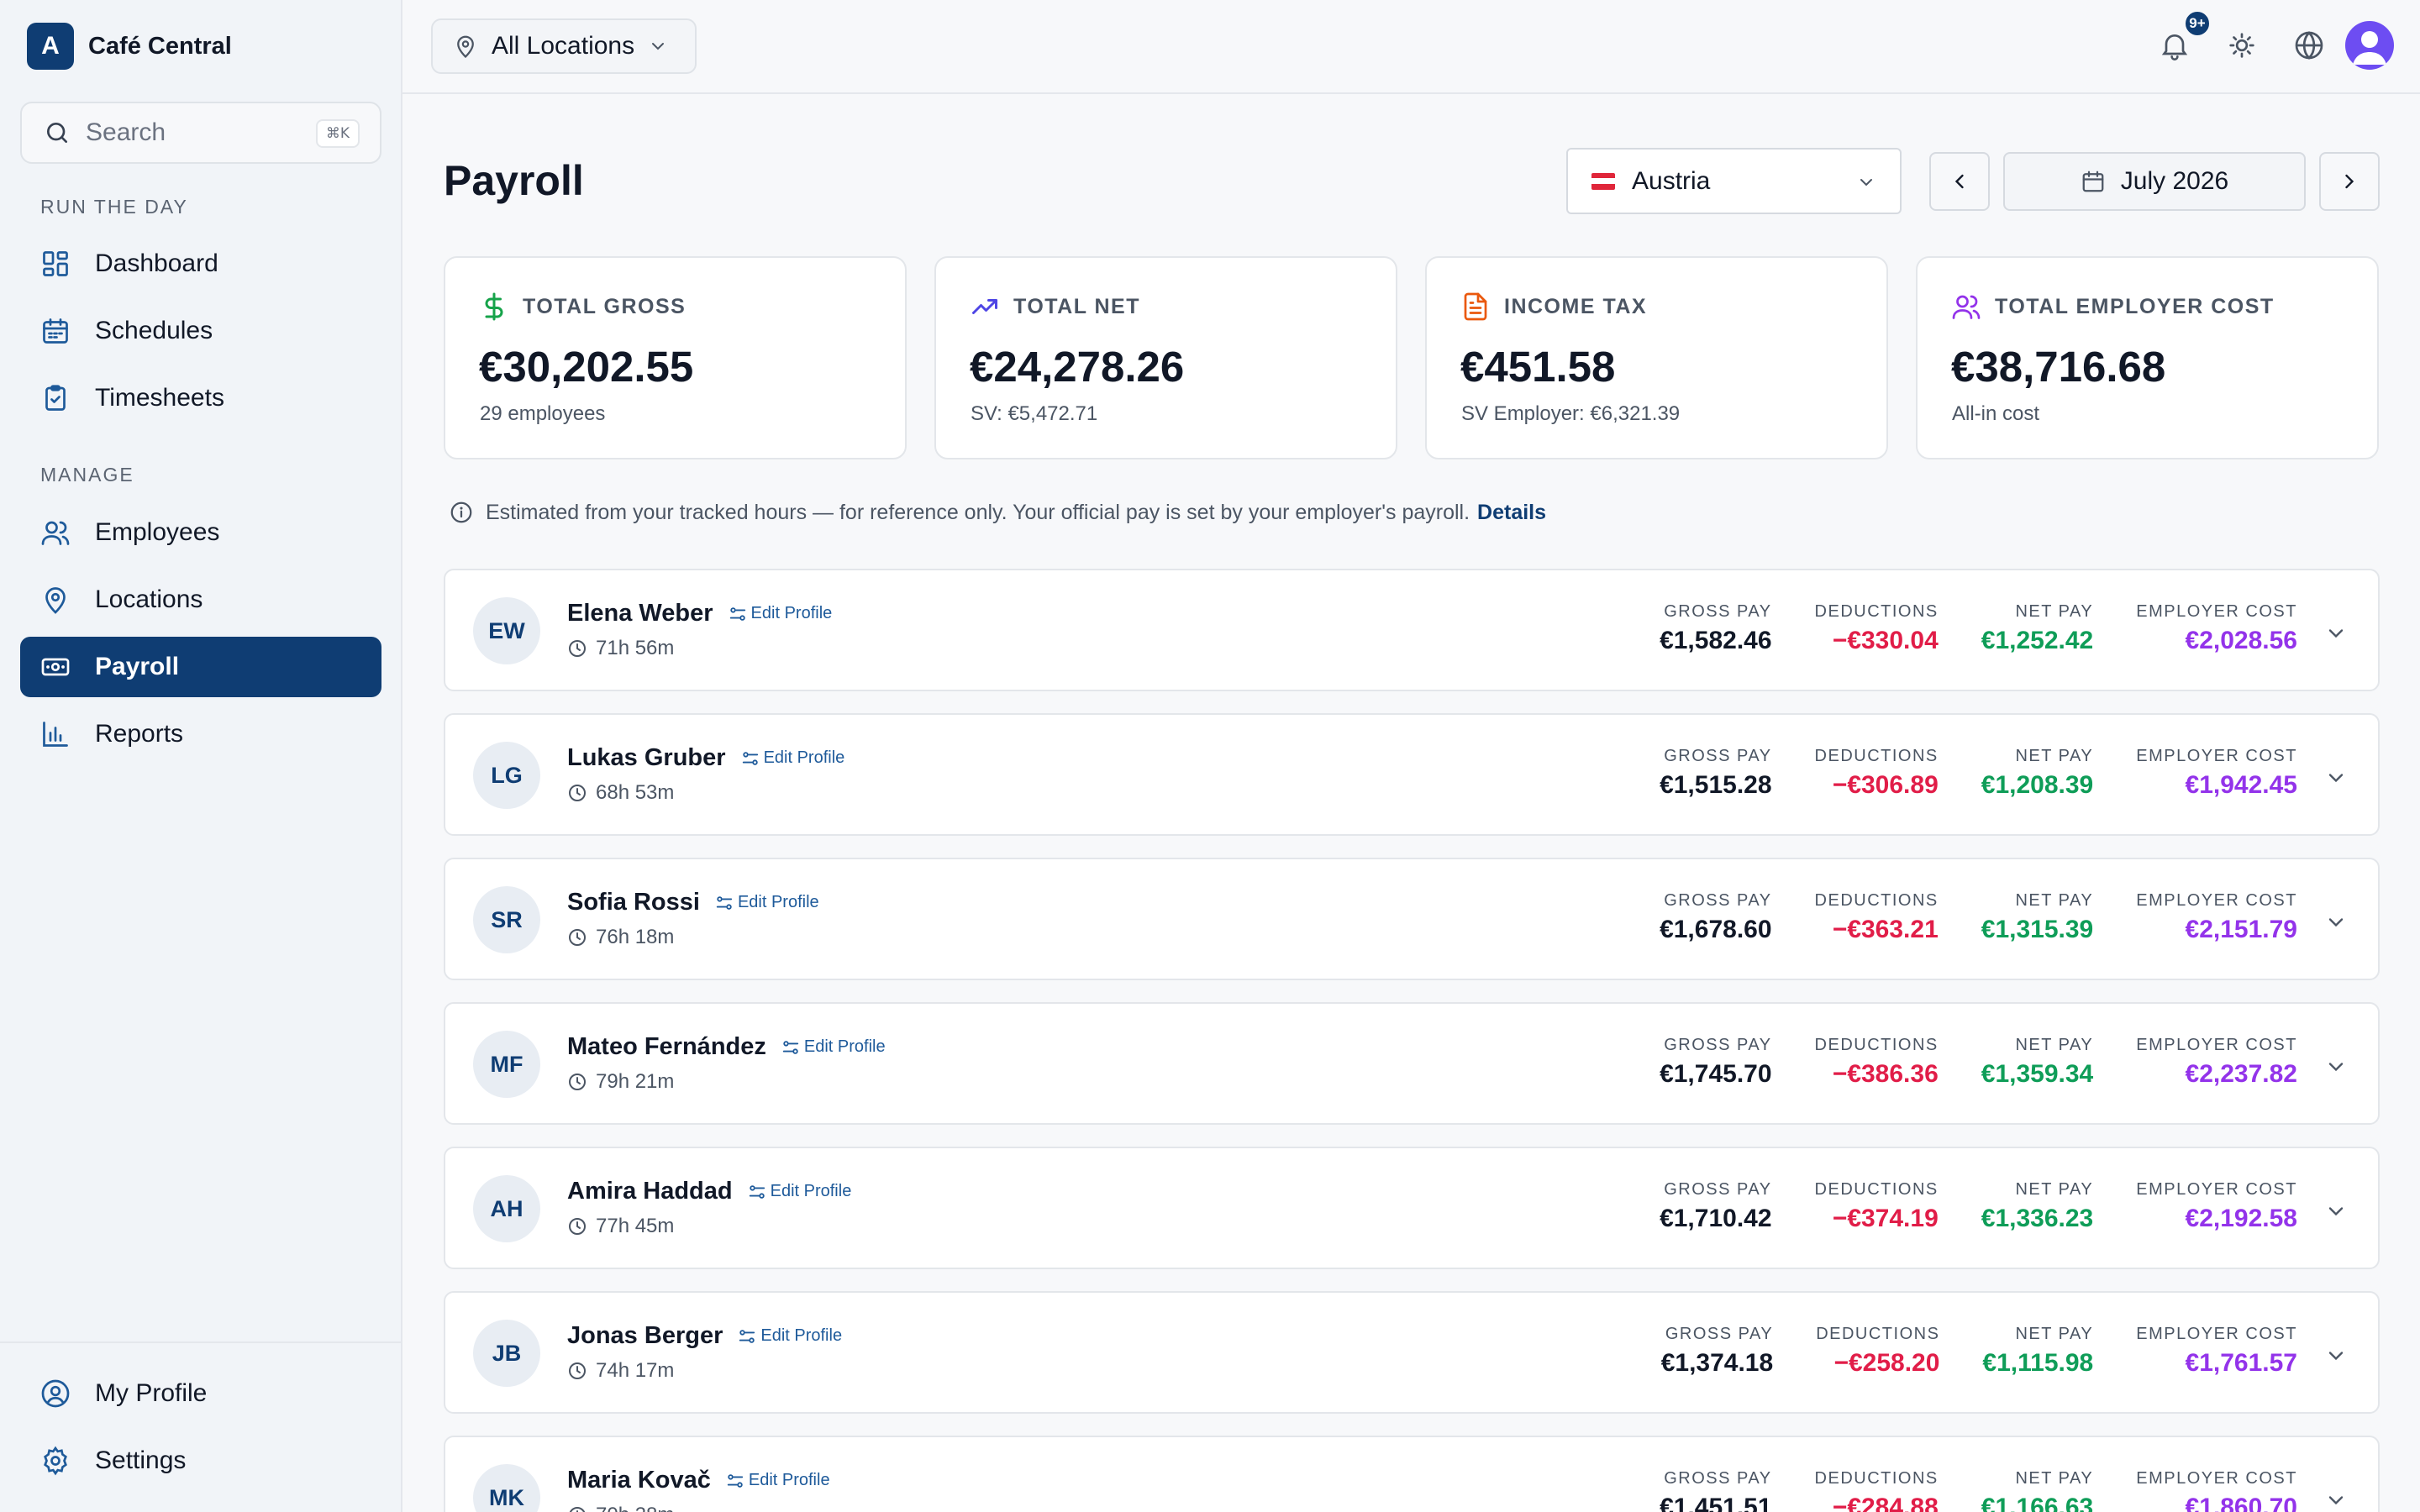 The image size is (2420, 1512). I want to click on user-circle-icon, so click(55, 1393).